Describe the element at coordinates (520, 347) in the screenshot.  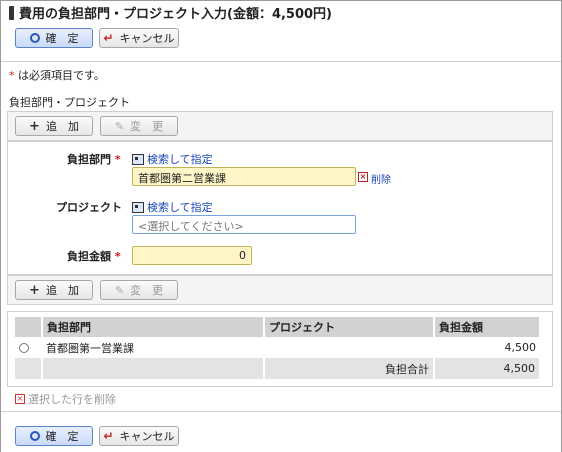
I see `row-amount: 4,500` at that location.